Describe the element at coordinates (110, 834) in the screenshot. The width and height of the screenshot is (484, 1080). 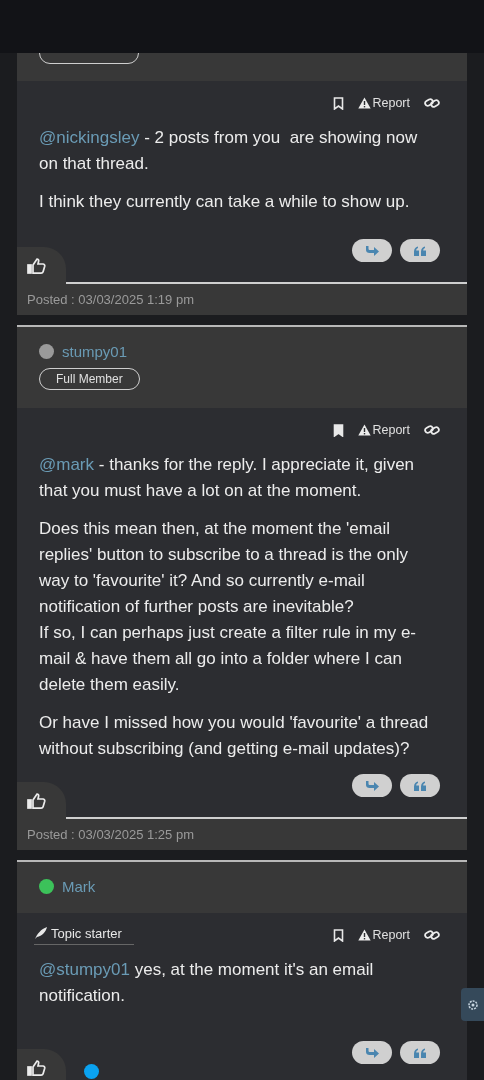
I see `posted-date: Posted : 03/03/2025 1:25 pm` at that location.